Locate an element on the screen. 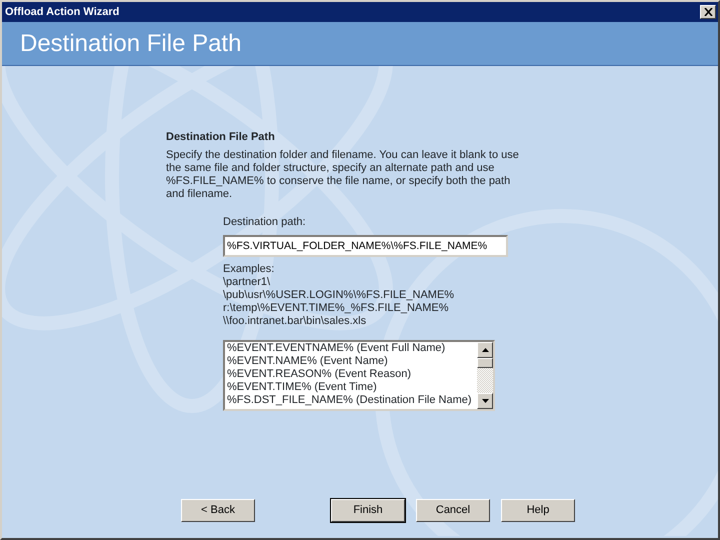  scrollbar is located at coordinates (485, 375).